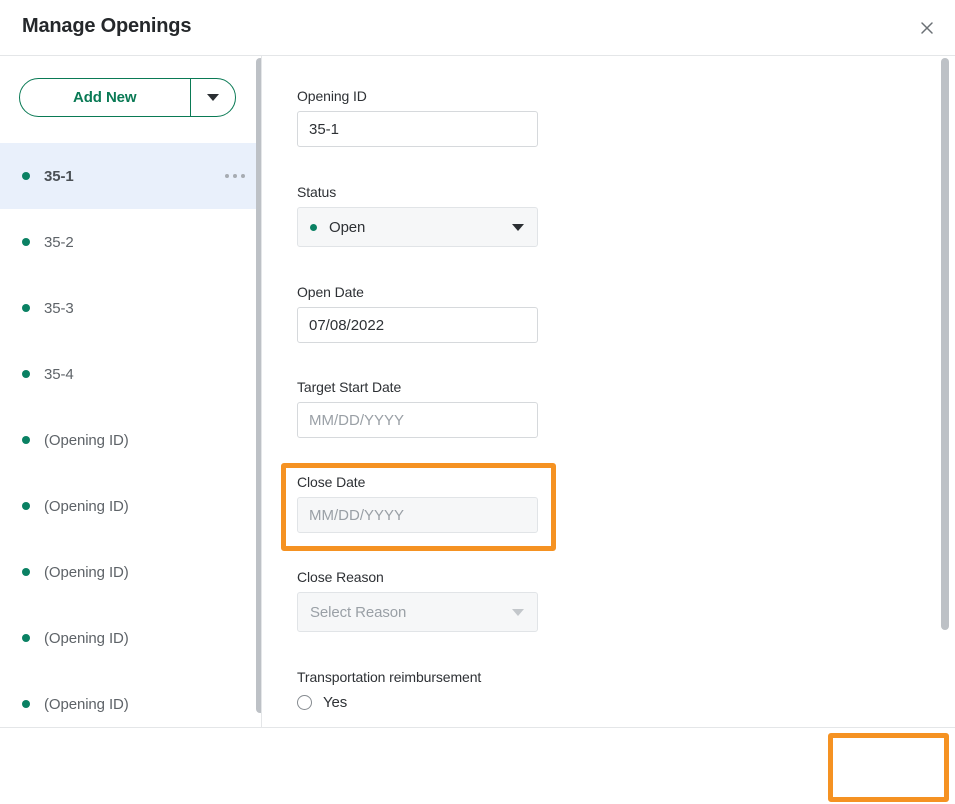 This screenshot has width=955, height=804. I want to click on list-item: 35-1, so click(130, 176).